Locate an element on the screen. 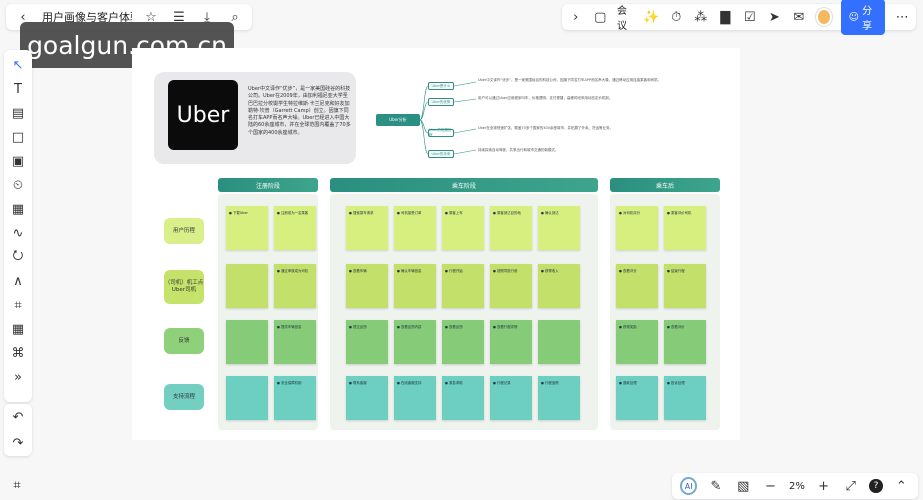  mindmap-node: Uber的发展历程 is located at coordinates (441, 132).